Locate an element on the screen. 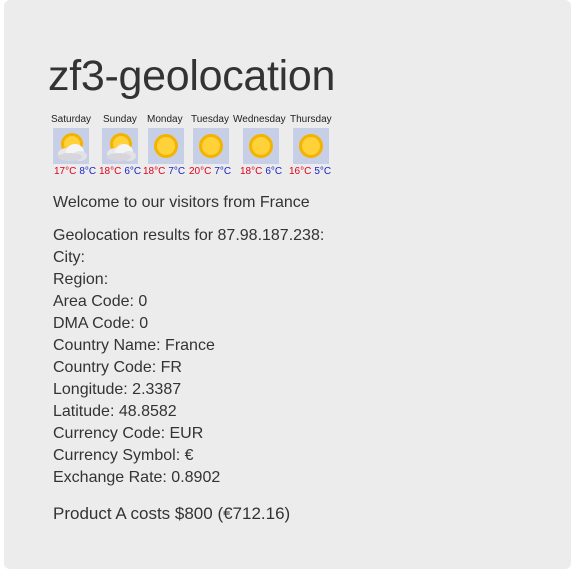 The width and height of the screenshot is (571, 576). exchange-rate-row: Exchange Rate: 0.8902 is located at coordinates (137, 477).